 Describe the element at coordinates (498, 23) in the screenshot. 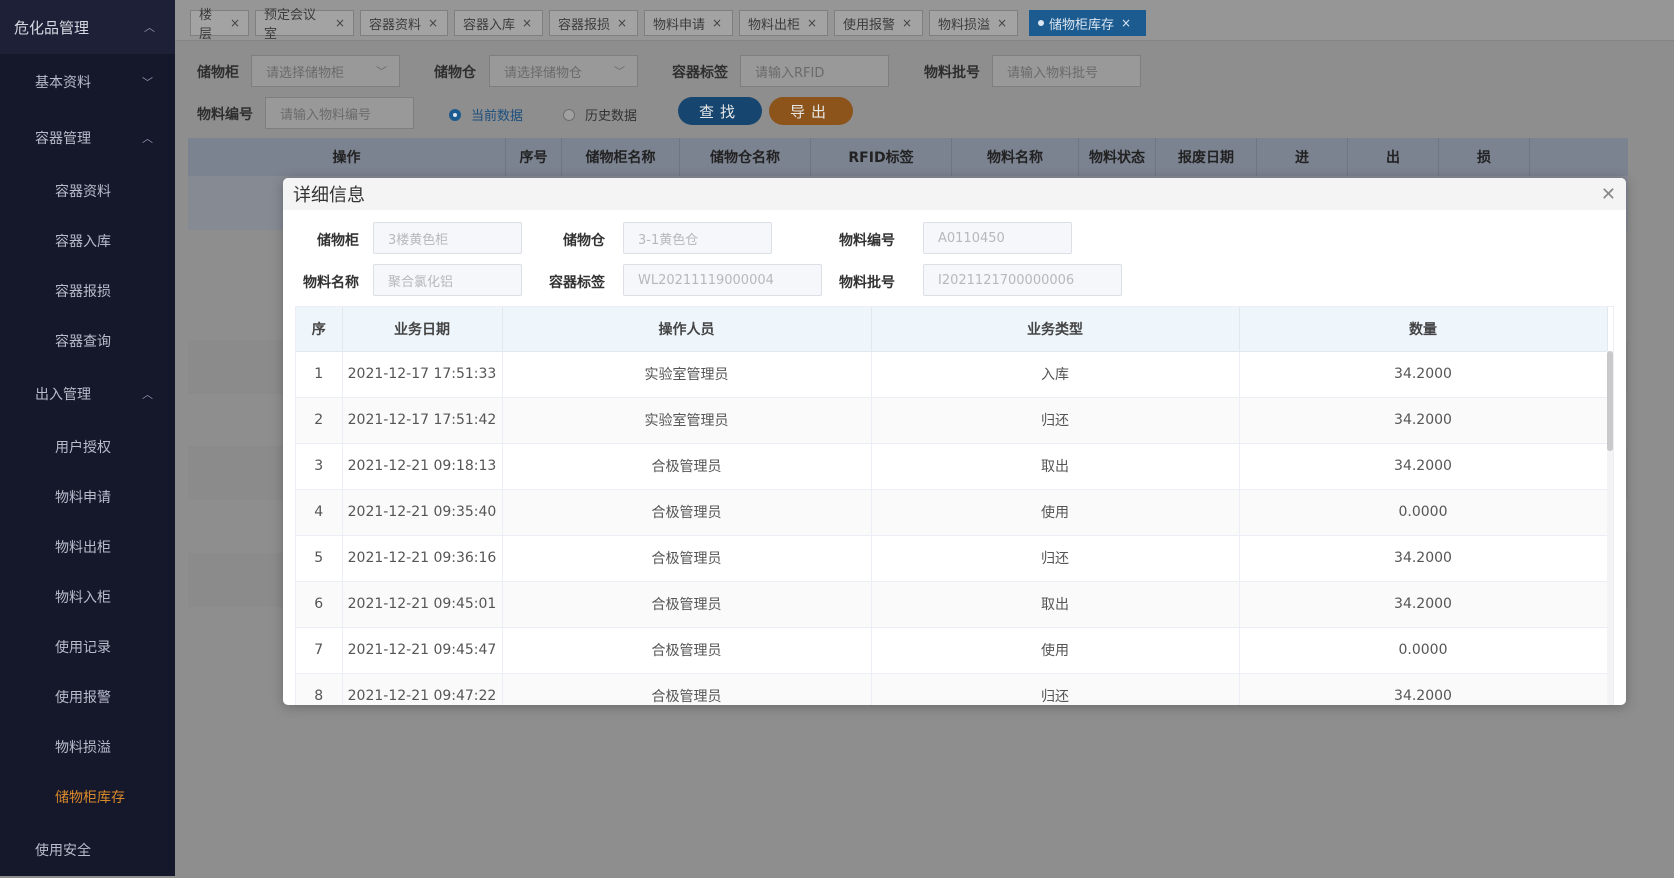

I see `tab-container-in: 容器入库 ×` at that location.